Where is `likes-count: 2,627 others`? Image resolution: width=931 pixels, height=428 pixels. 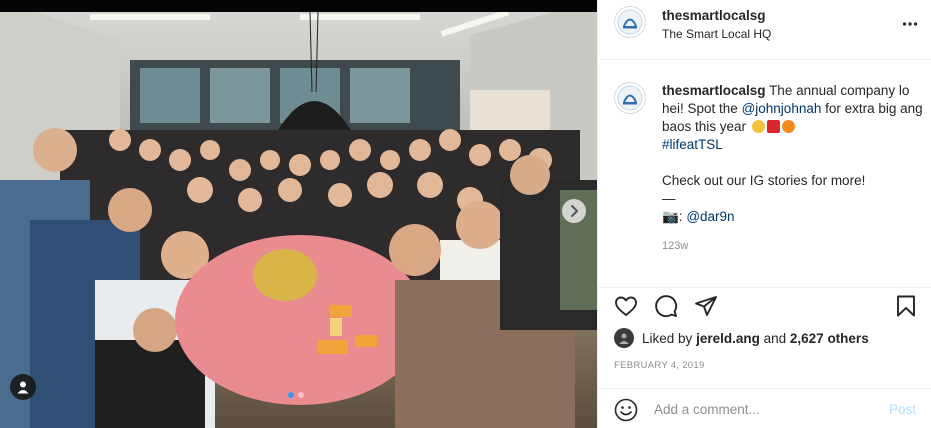
likes-count: 2,627 others is located at coordinates (829, 338).